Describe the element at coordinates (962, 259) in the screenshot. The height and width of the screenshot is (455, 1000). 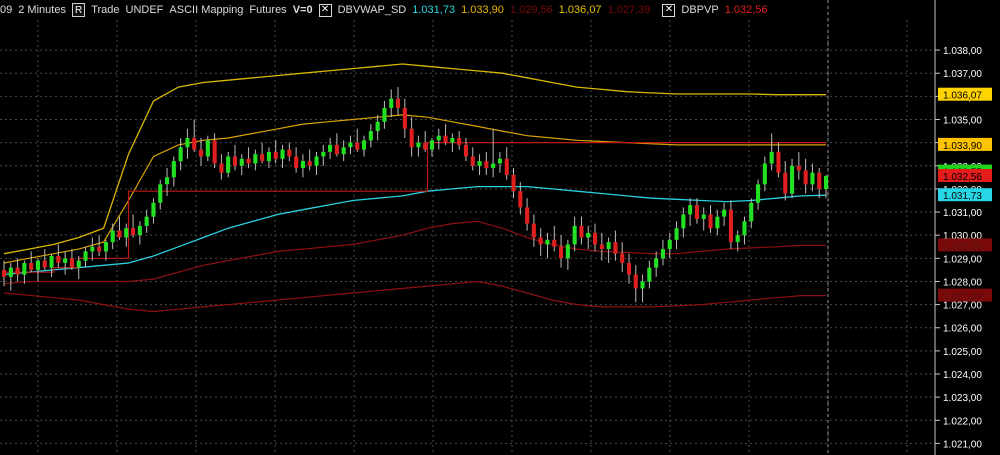
I see `y-tick-label: 1.029,00` at that location.